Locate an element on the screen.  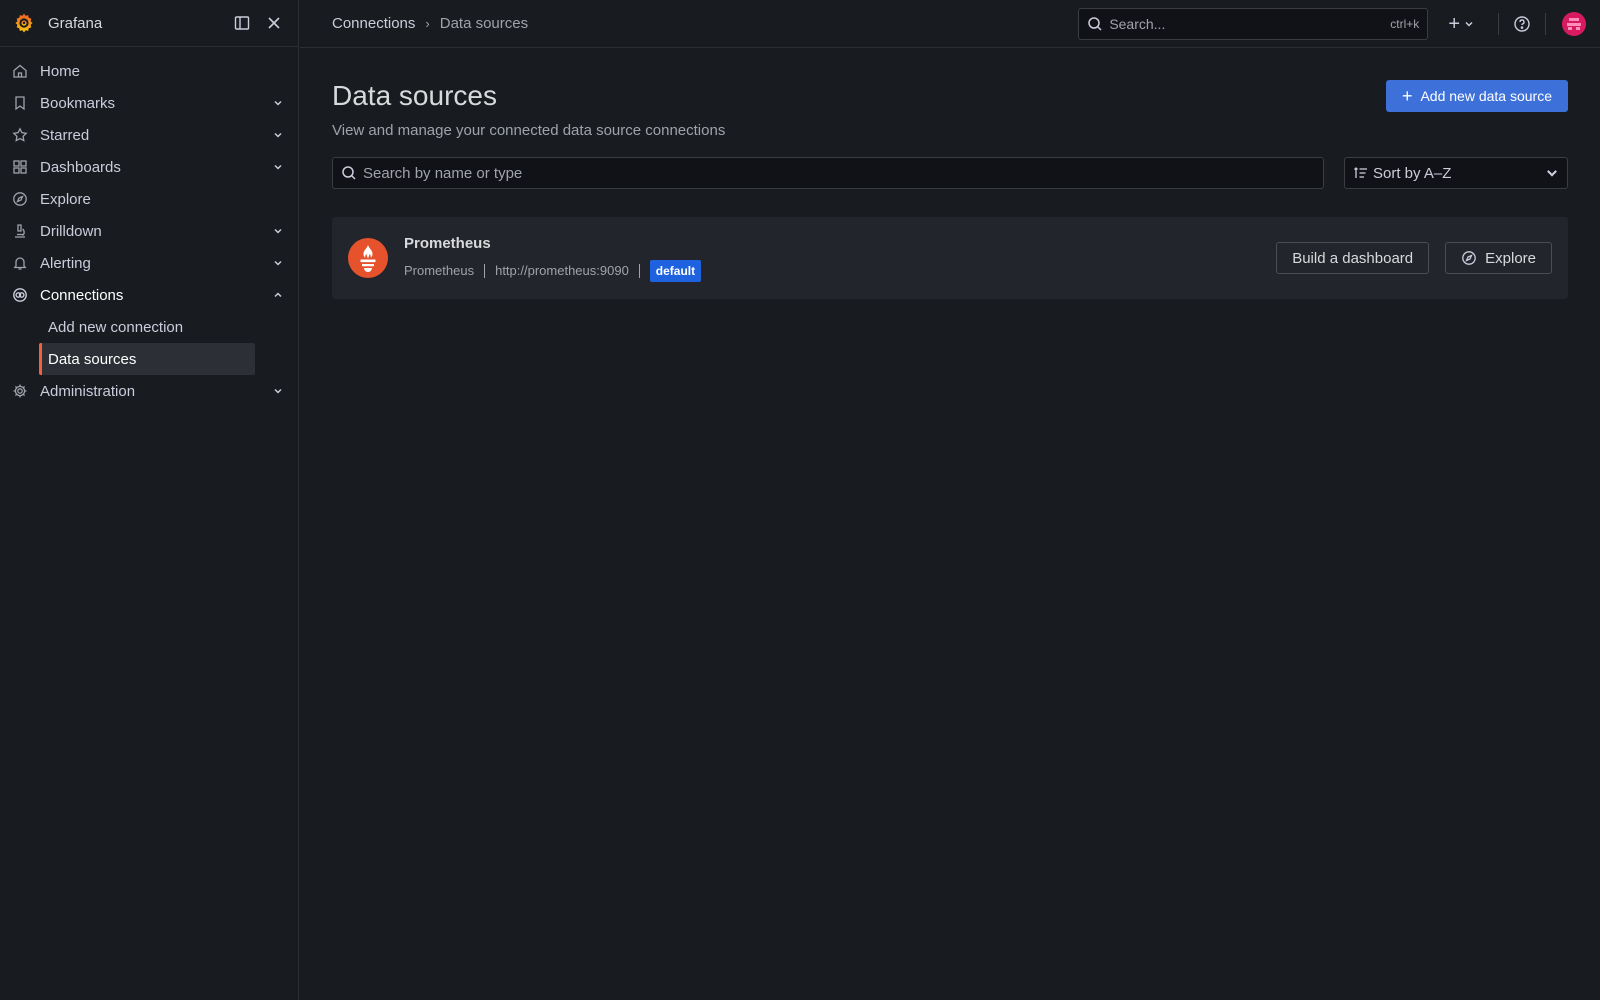
datasource-type: Prometheus is located at coordinates (439, 270).